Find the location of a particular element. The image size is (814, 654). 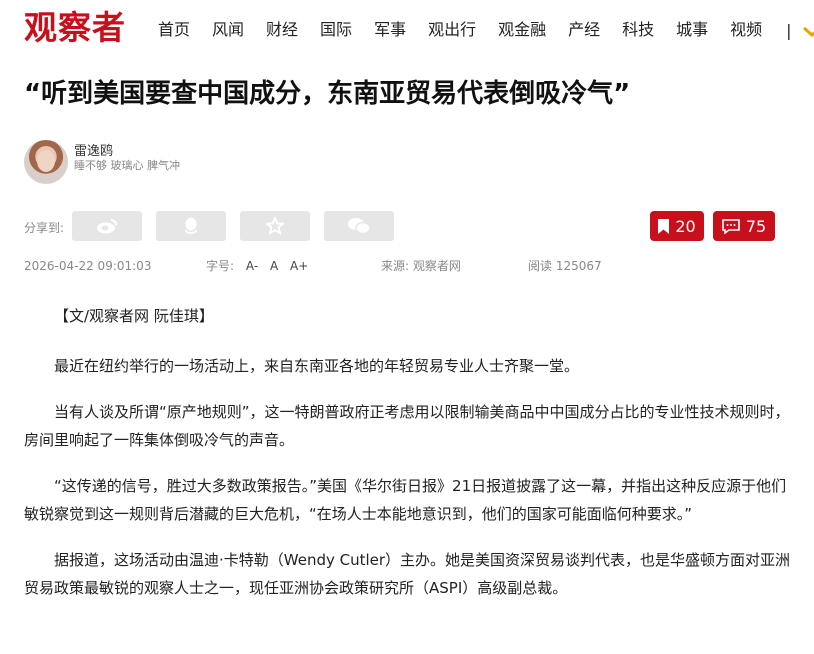

font-size-decrease-button: A- is located at coordinates (252, 266).